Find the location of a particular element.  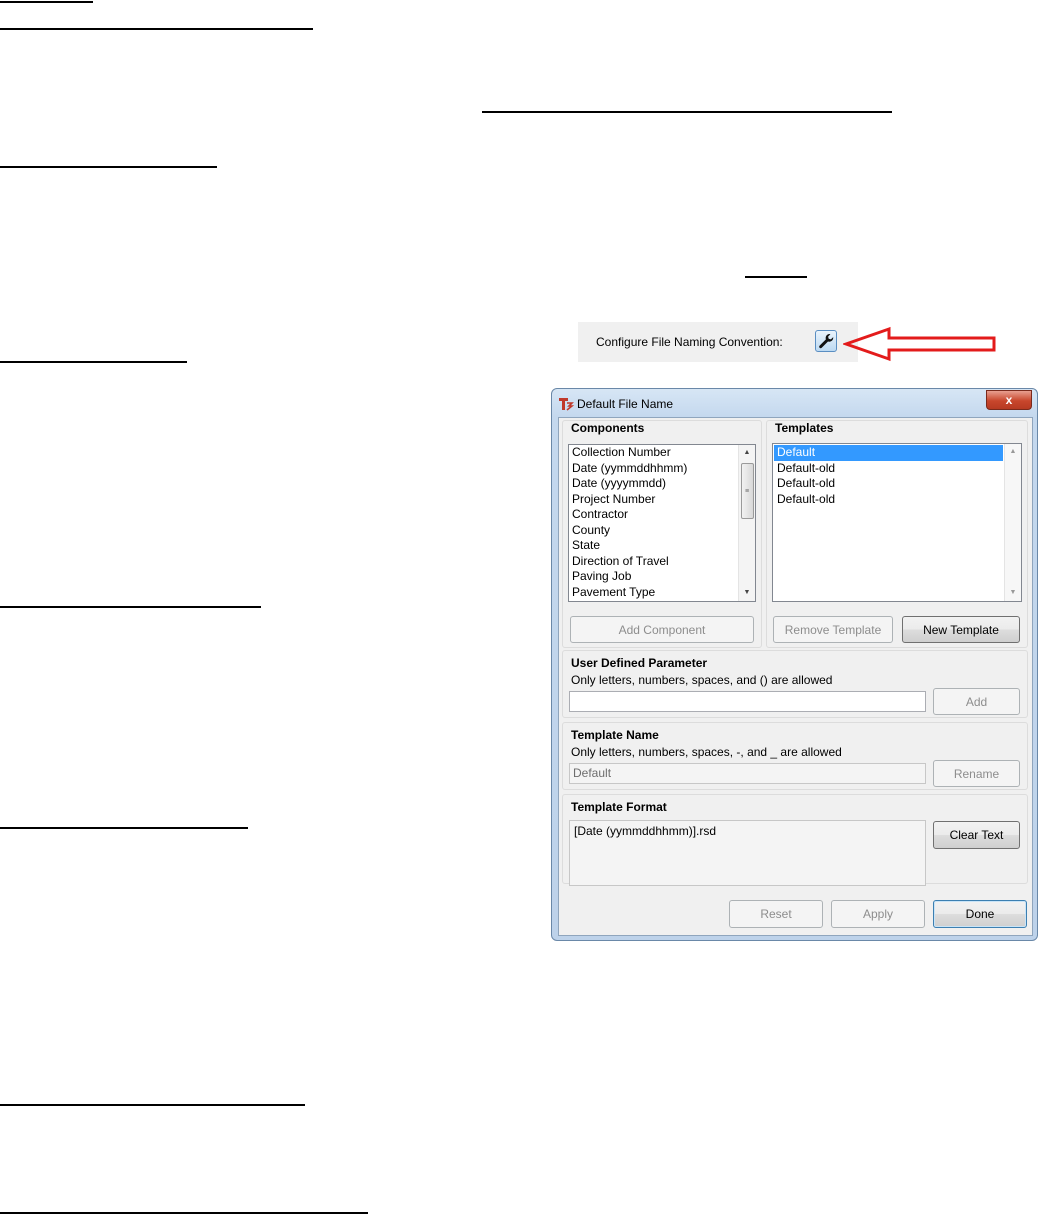

configure-naming-button is located at coordinates (826, 341).